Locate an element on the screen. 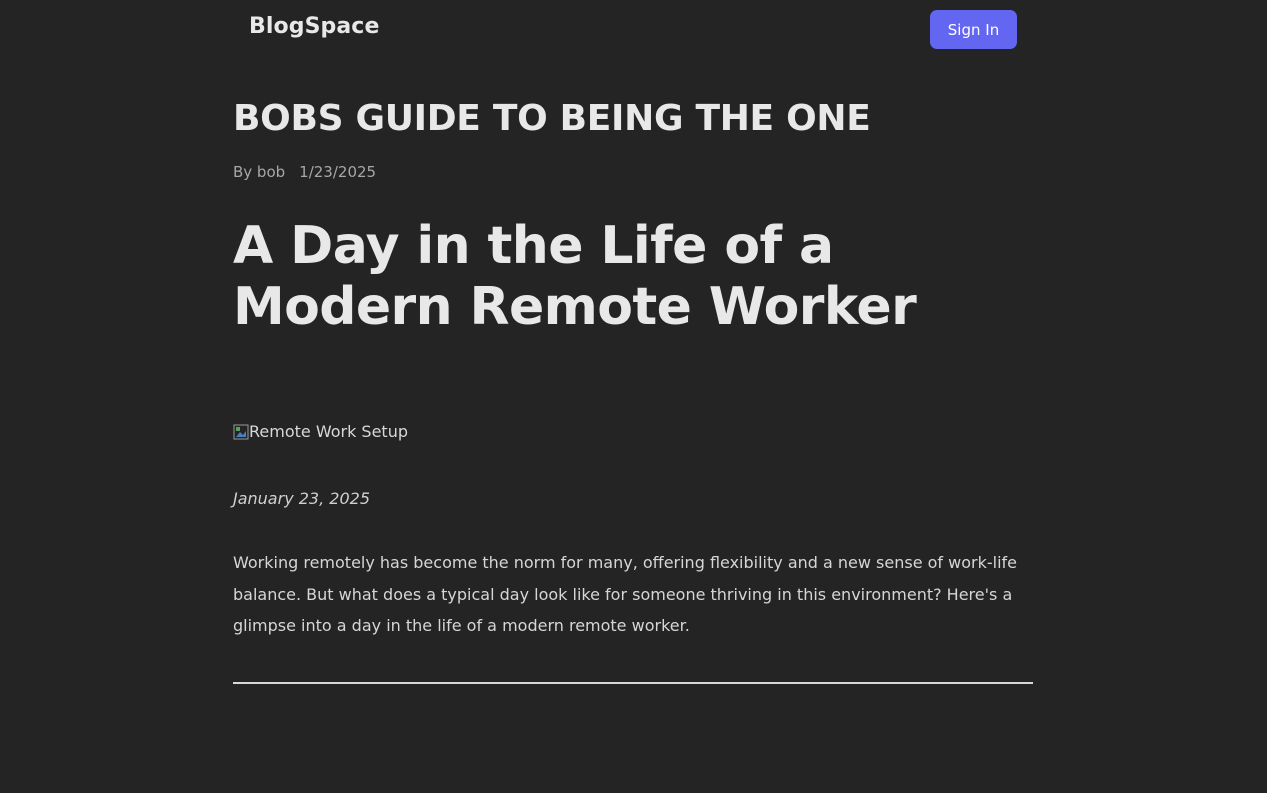 Image resolution: width=1267 pixels, height=793 pixels. image-alt-text: Remote Work Setup is located at coordinates (328, 431).